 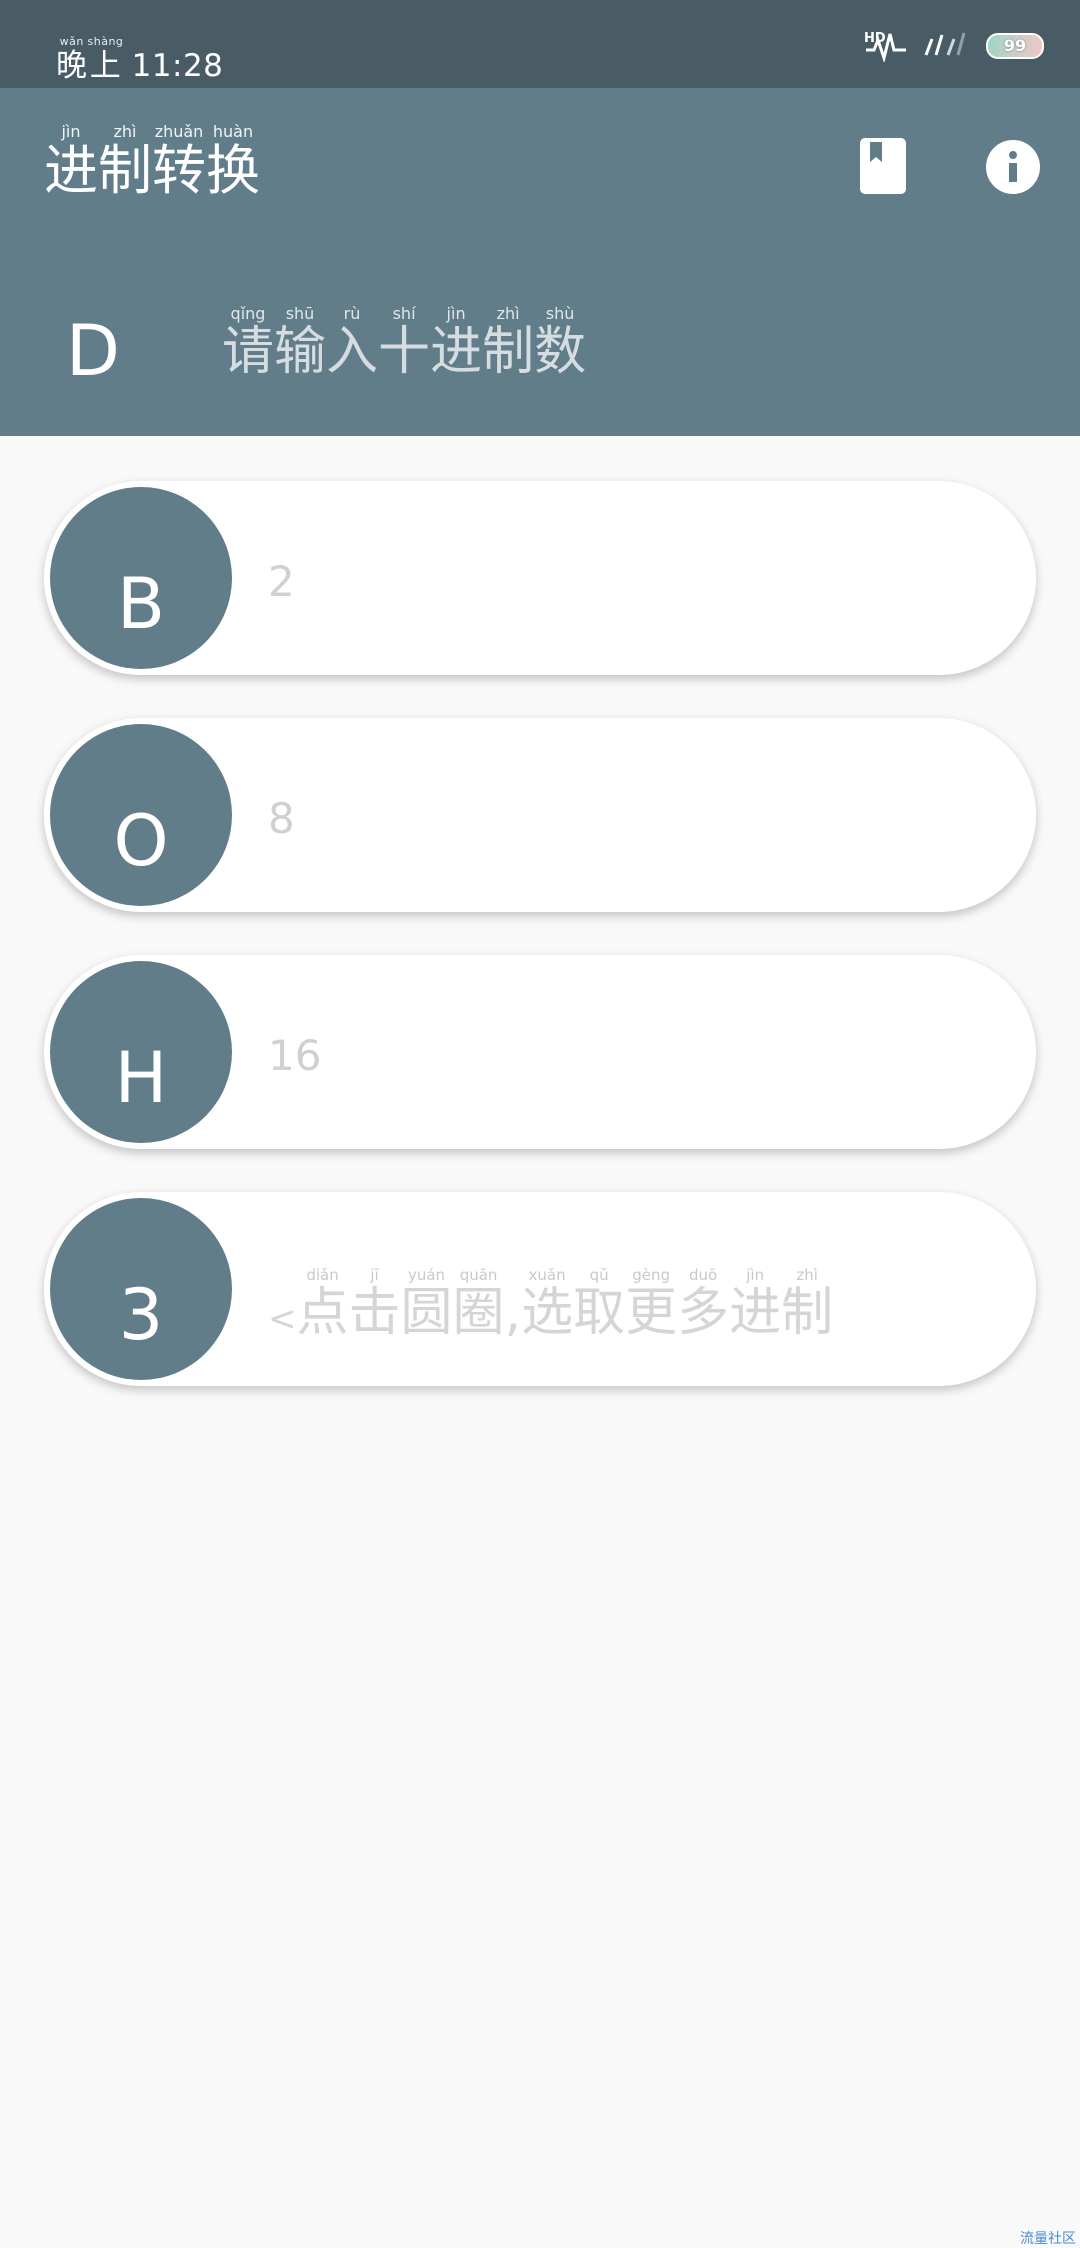 I want to click on cell-signal-icon, so click(x=947, y=46).